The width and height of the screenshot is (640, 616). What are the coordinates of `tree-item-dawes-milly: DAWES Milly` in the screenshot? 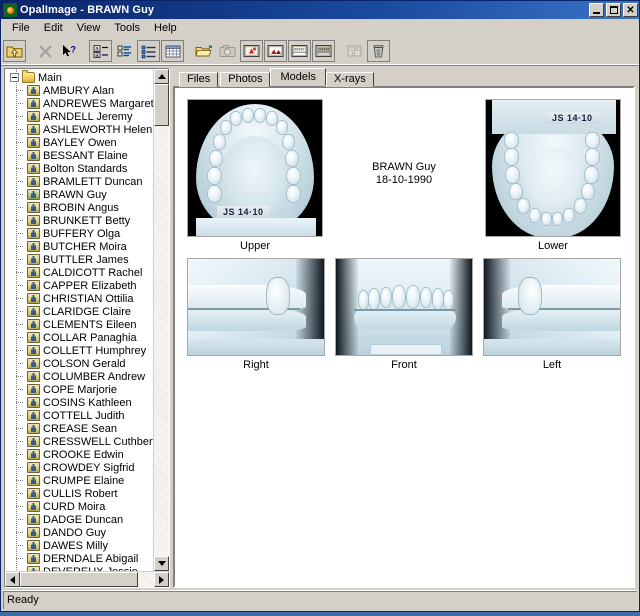 It's located at (79, 545).